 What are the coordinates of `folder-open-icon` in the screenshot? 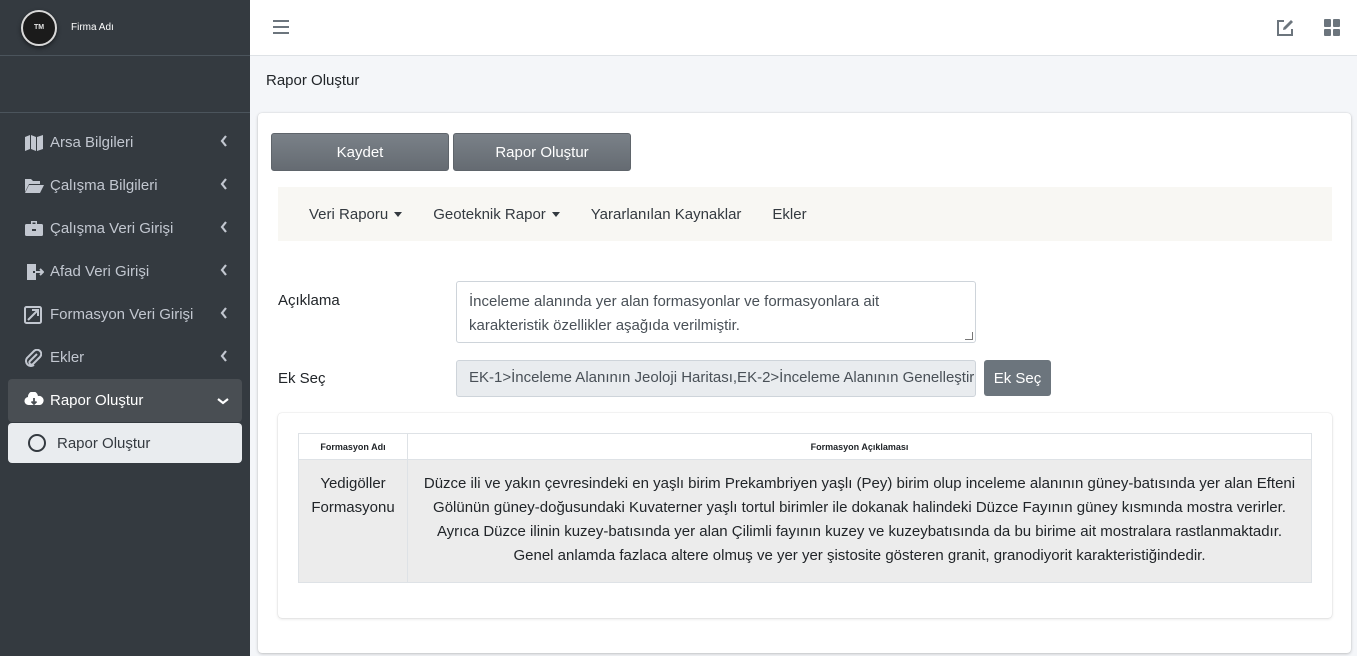 It's located at (35, 186).